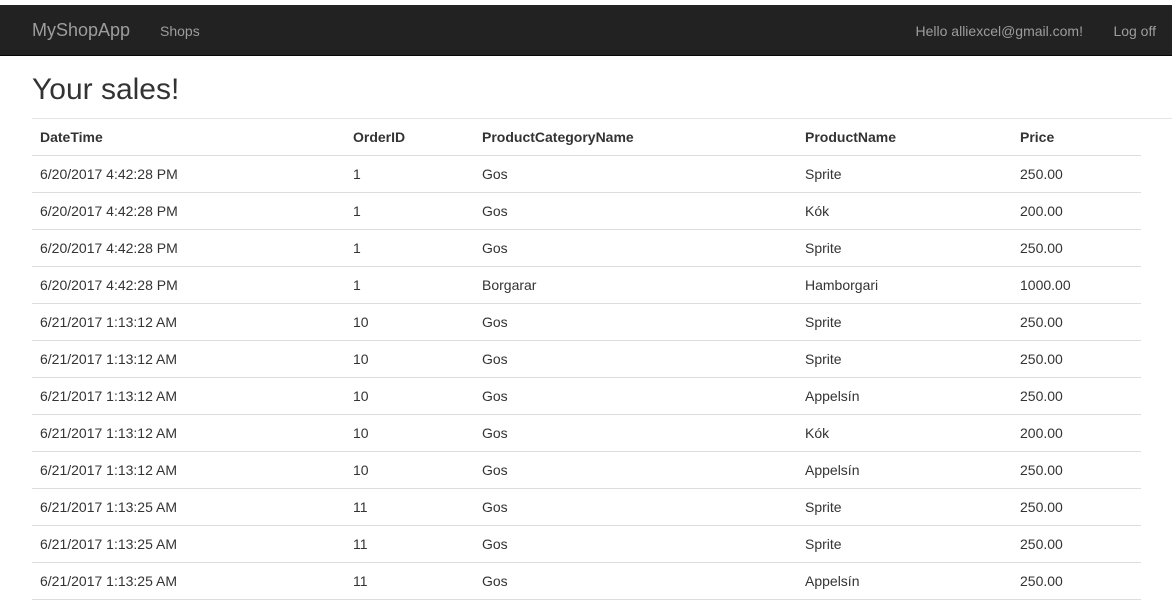  Describe the element at coordinates (81, 30) in the screenshot. I see `brand-link: MyShopApp` at that location.